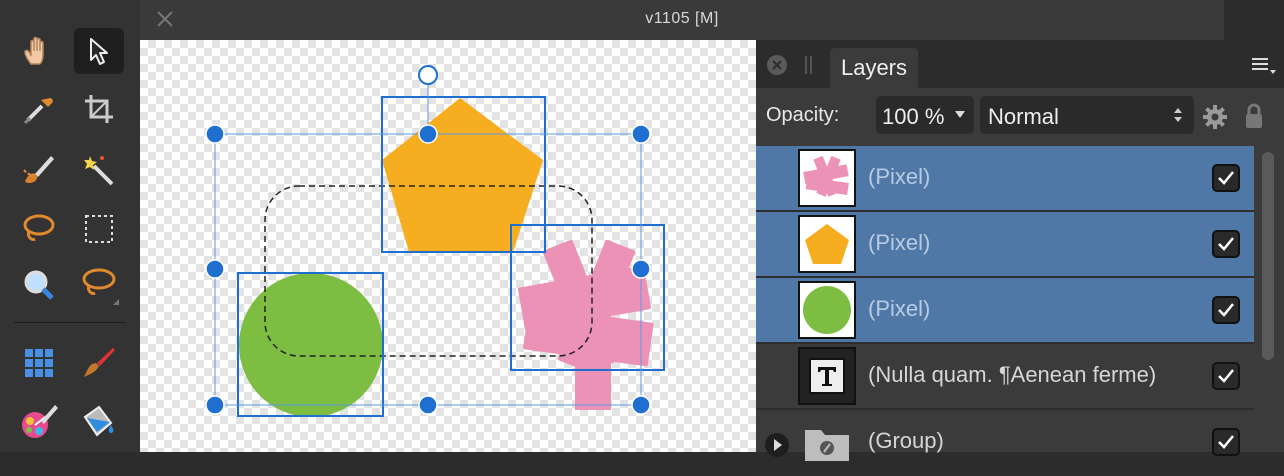 The width and height of the screenshot is (1284, 476). I want to click on panel-menu-icon, so click(1264, 66).